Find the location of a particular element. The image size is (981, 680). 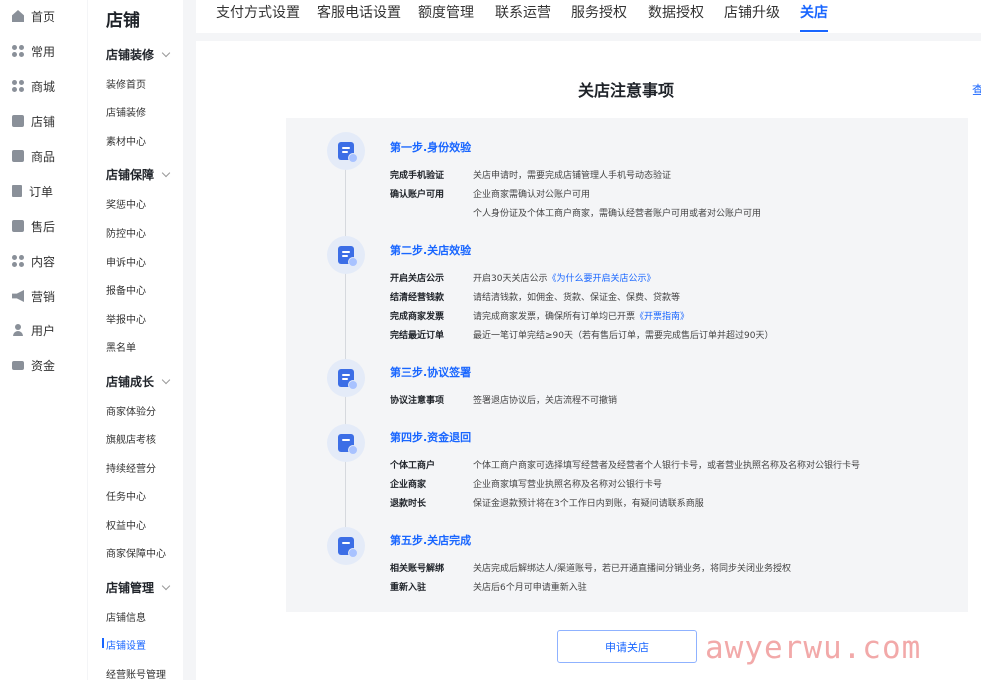

nav-item-product: 商品 is located at coordinates (33, 156).